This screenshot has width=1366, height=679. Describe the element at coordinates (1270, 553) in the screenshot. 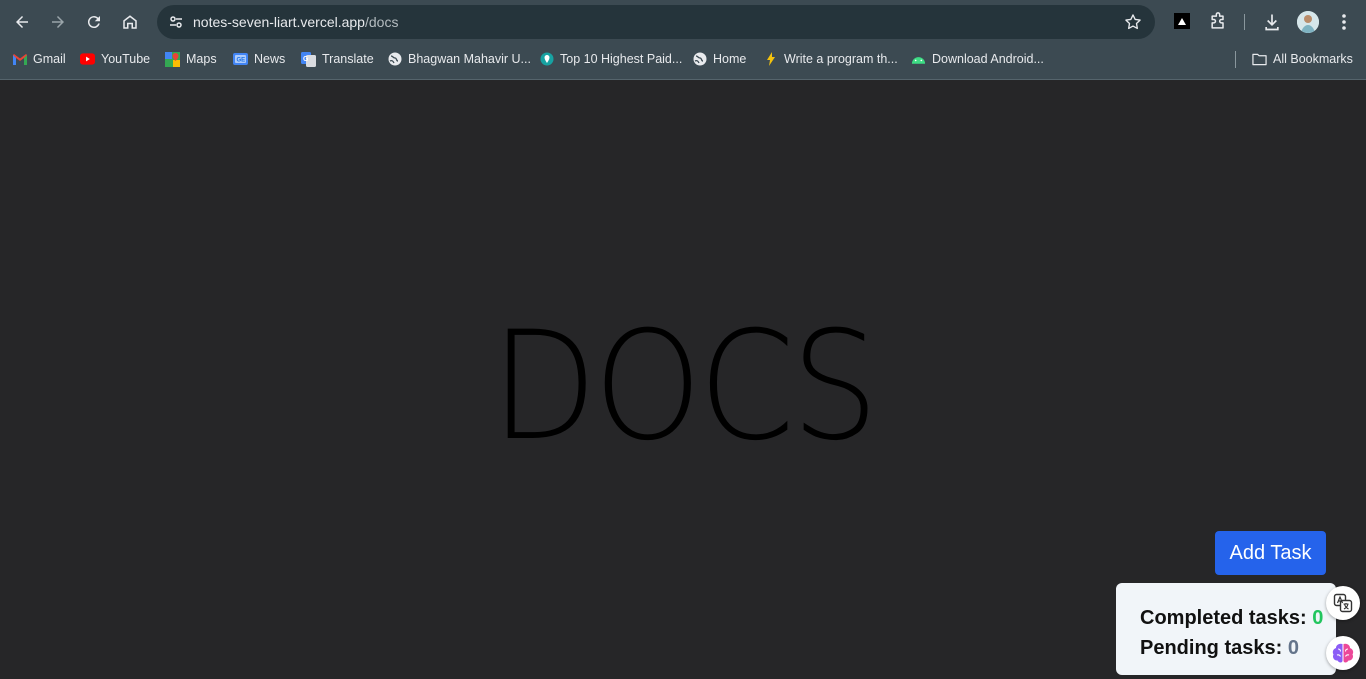

I see `add-task-button: Add Task` at that location.